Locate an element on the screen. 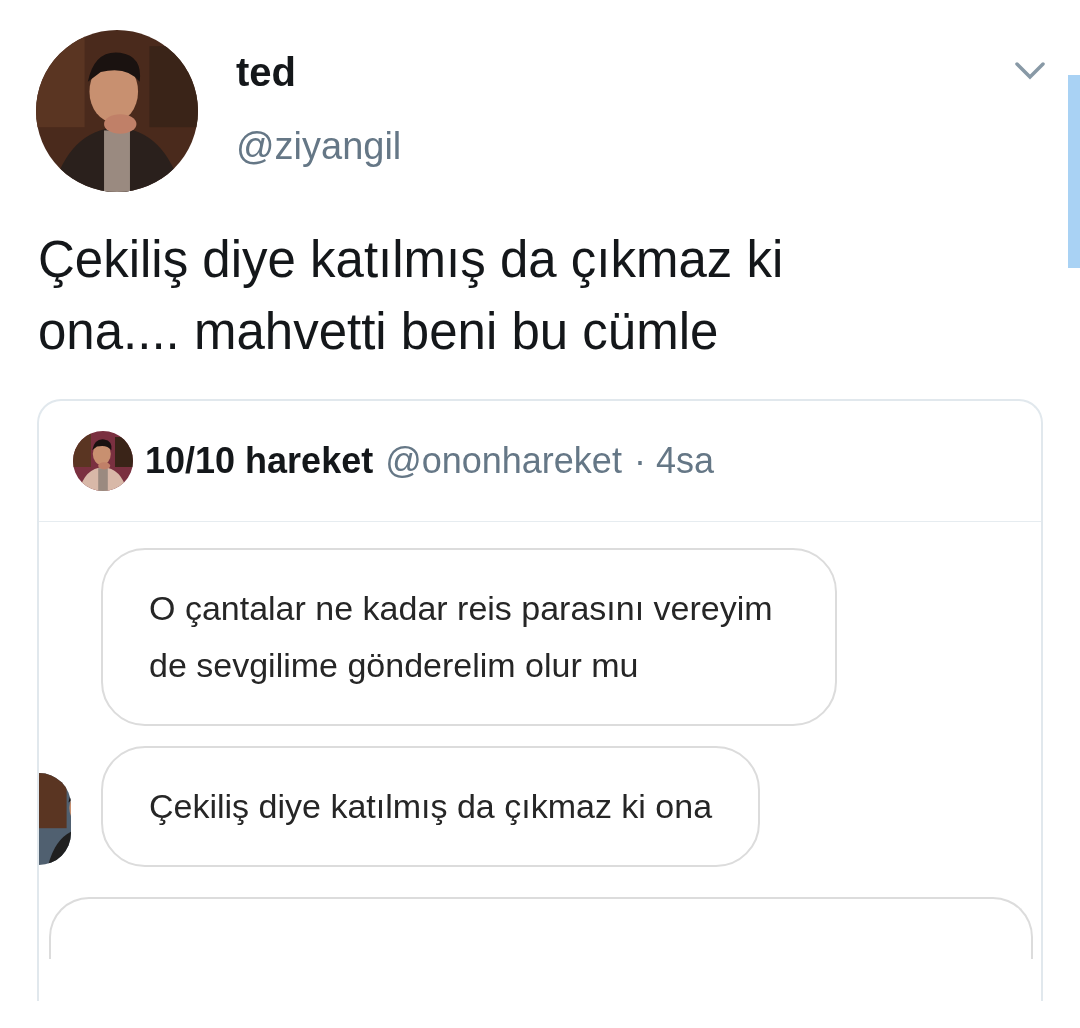 This screenshot has width=1080, height=1028. user-handle: @ziyangil is located at coordinates (319, 146).